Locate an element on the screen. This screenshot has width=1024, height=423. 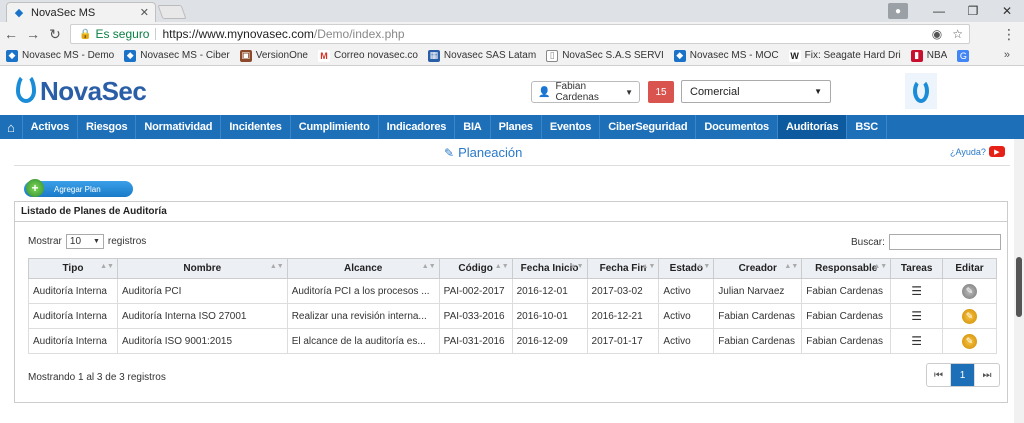
scrollbar-thumb is located at coordinates (1019, 287).